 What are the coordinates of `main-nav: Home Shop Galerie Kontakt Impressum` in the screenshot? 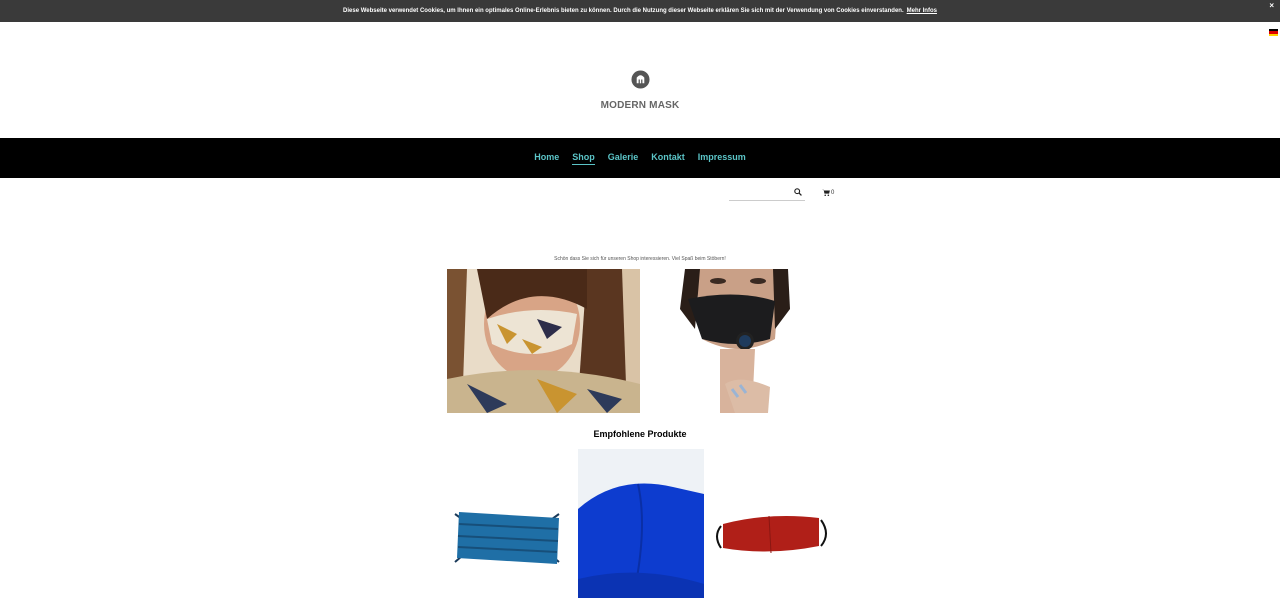 It's located at (640, 158).